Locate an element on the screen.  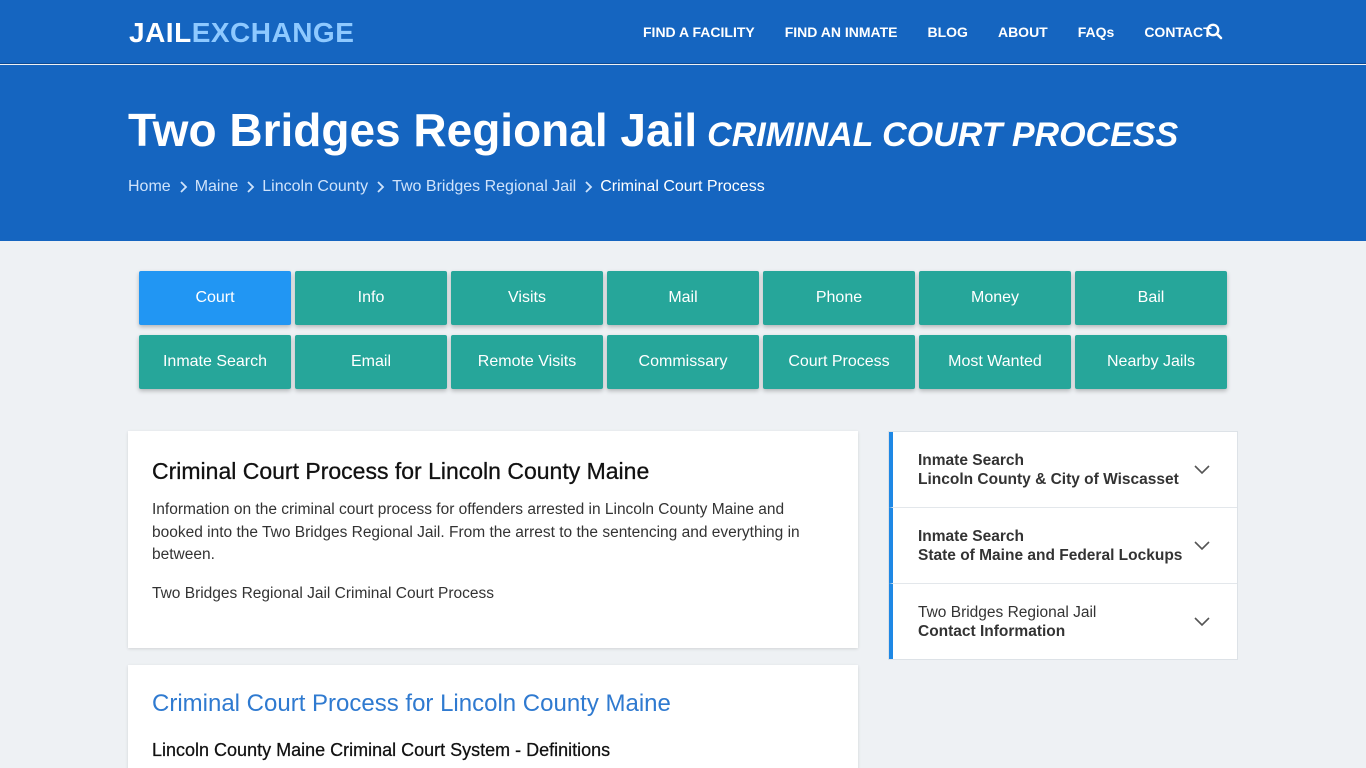
nav-blog: BLOG is located at coordinates (948, 32).